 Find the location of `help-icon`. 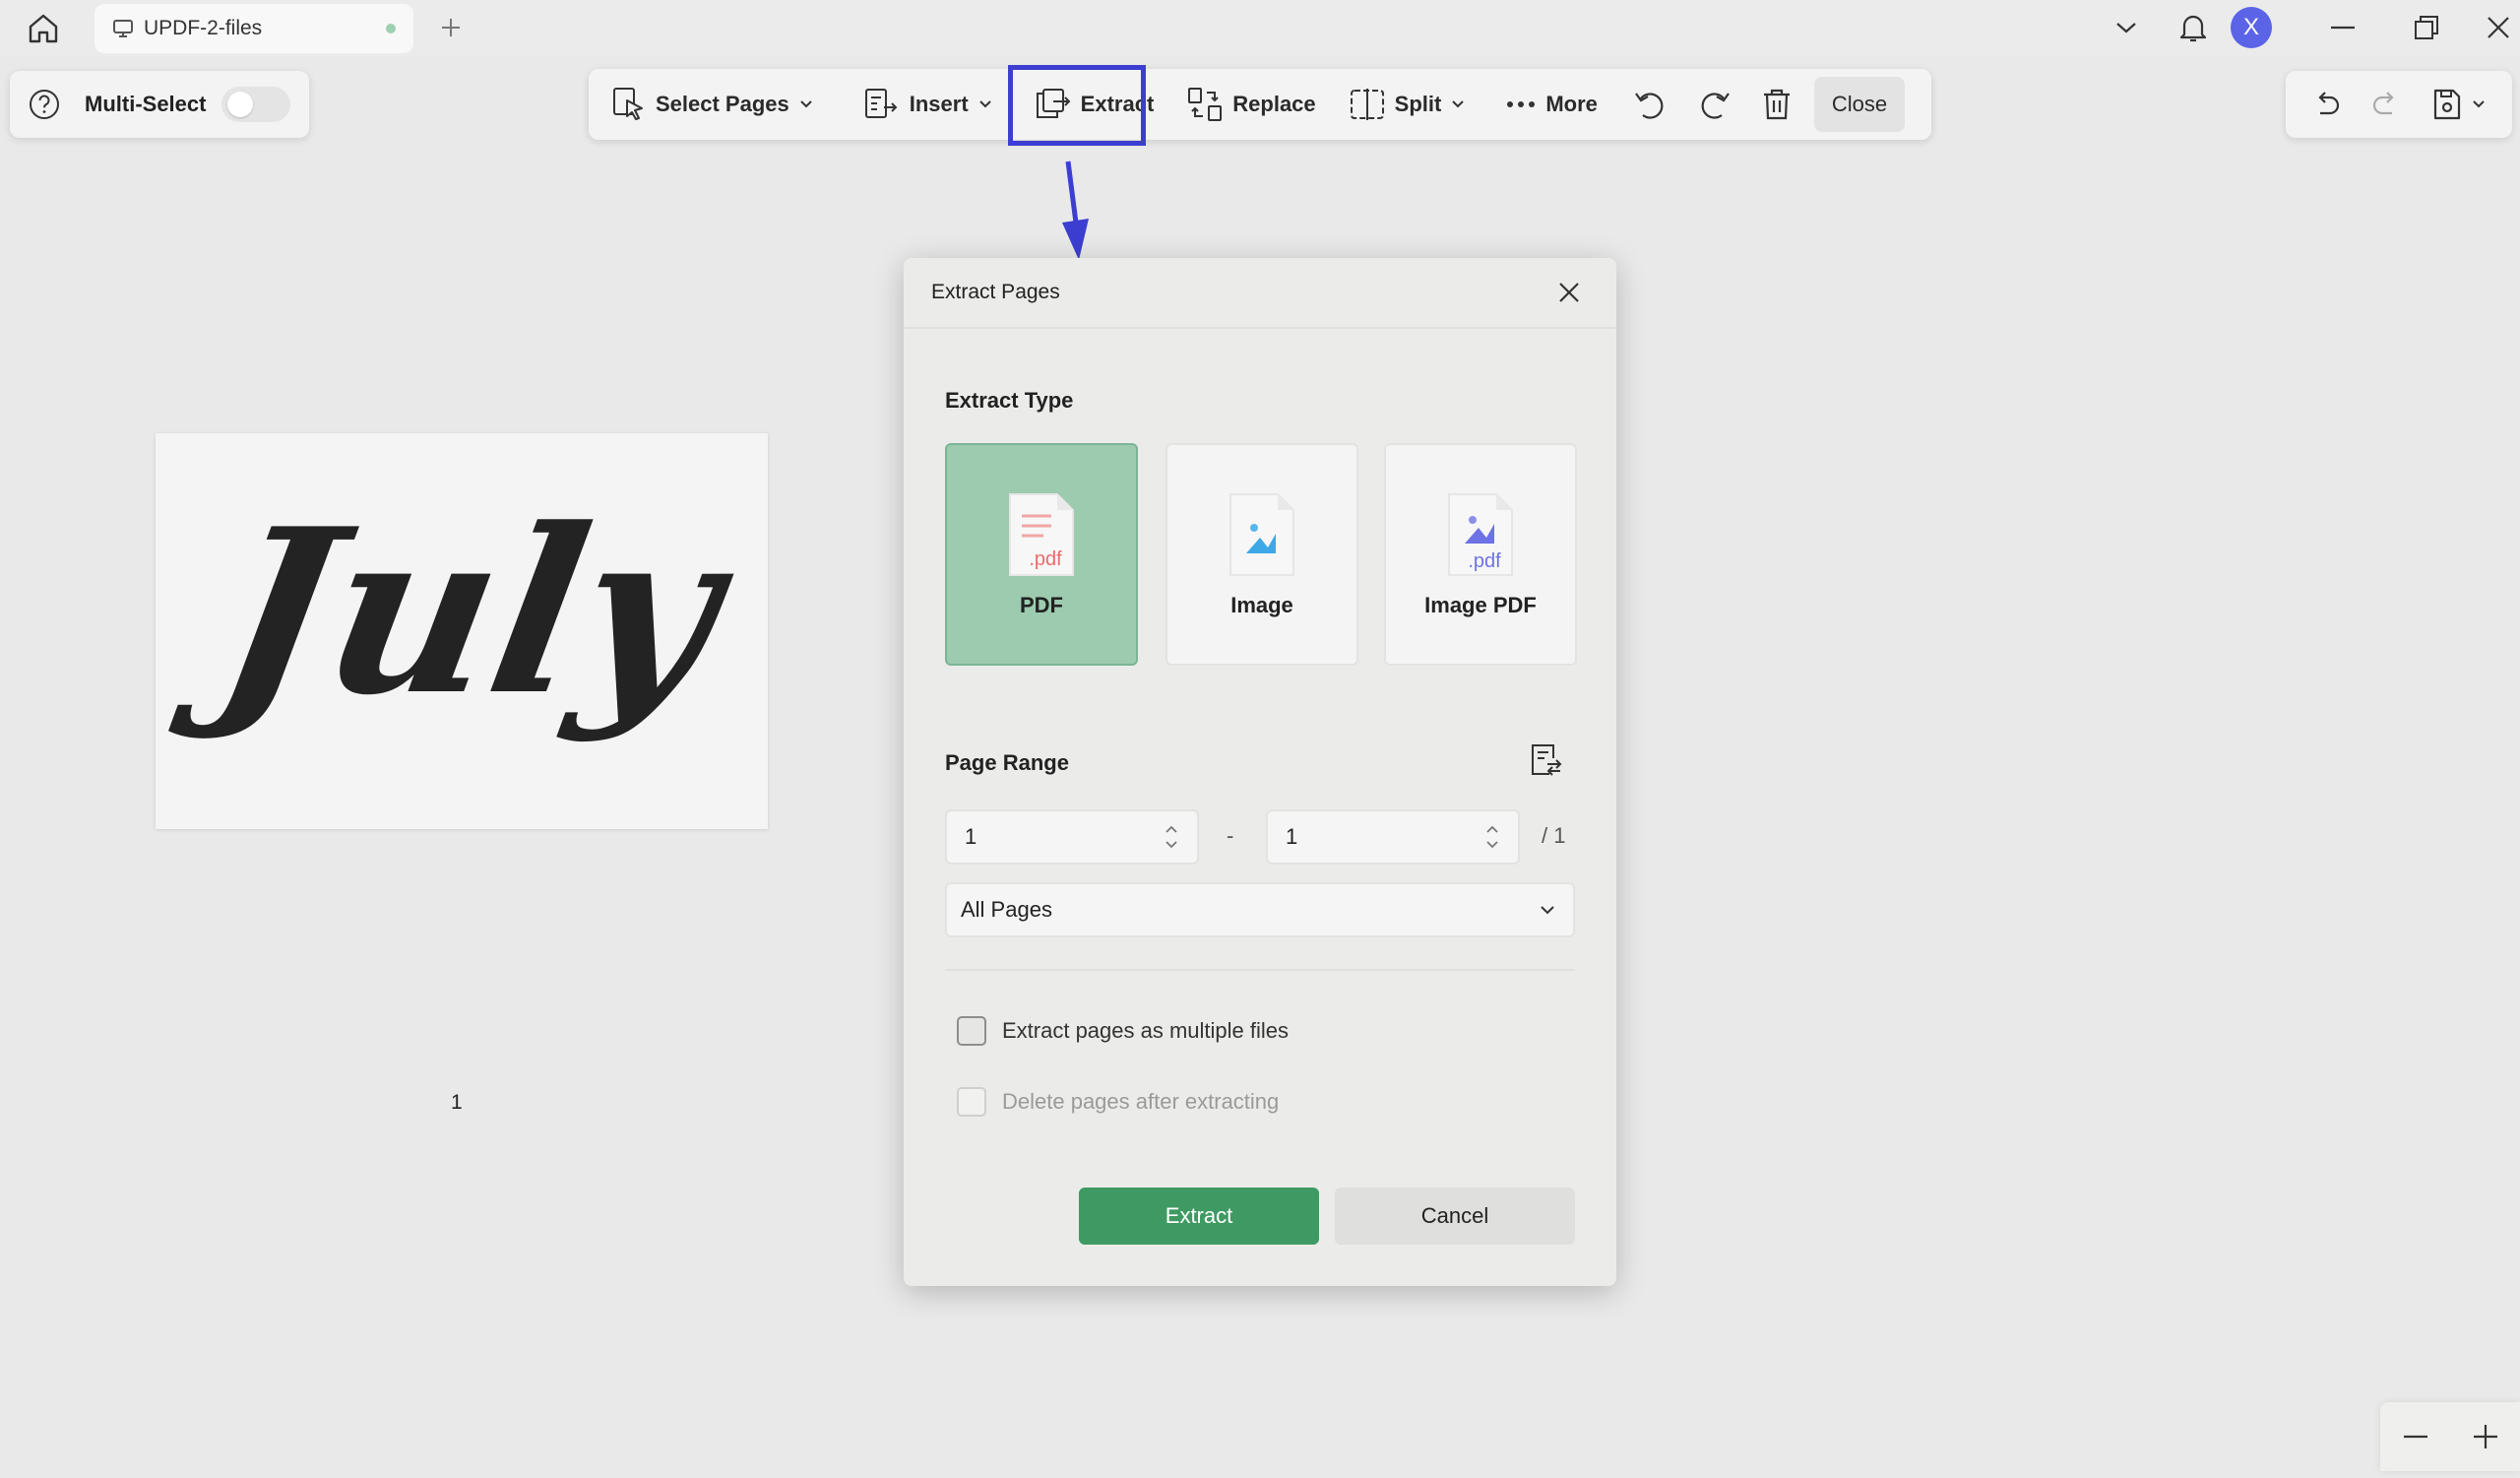

help-icon is located at coordinates (44, 104).